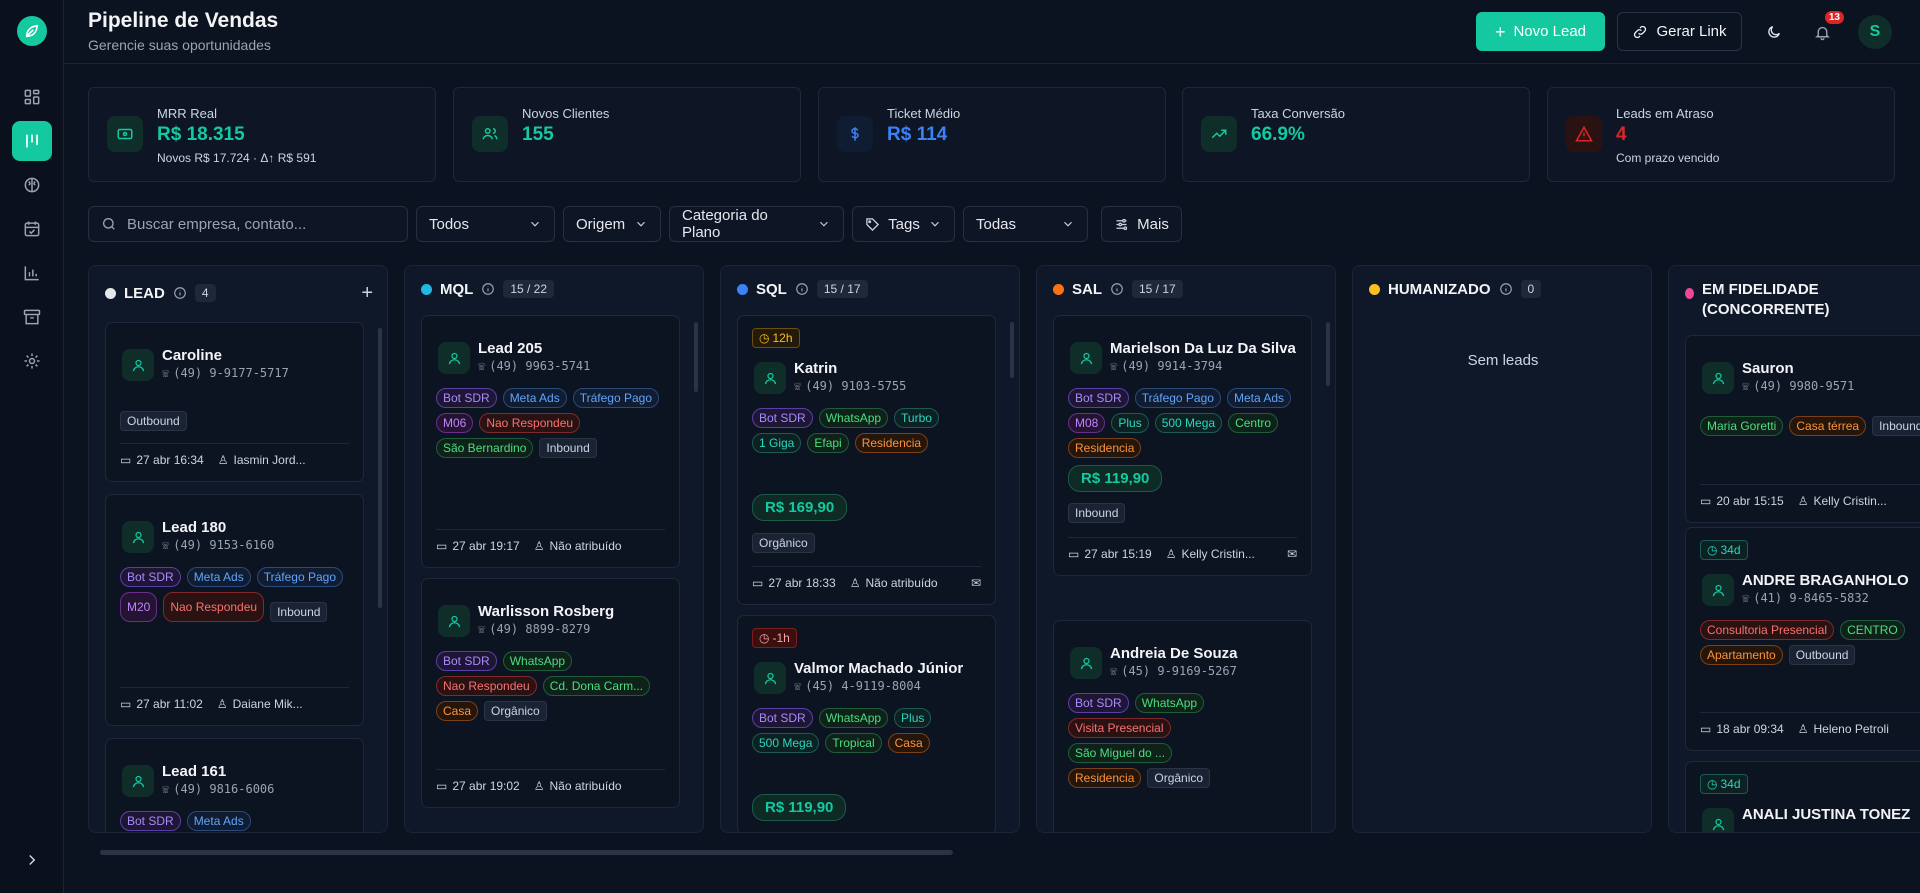 This screenshot has width=1920, height=893. I want to click on origin-filter: Origem, so click(612, 224).